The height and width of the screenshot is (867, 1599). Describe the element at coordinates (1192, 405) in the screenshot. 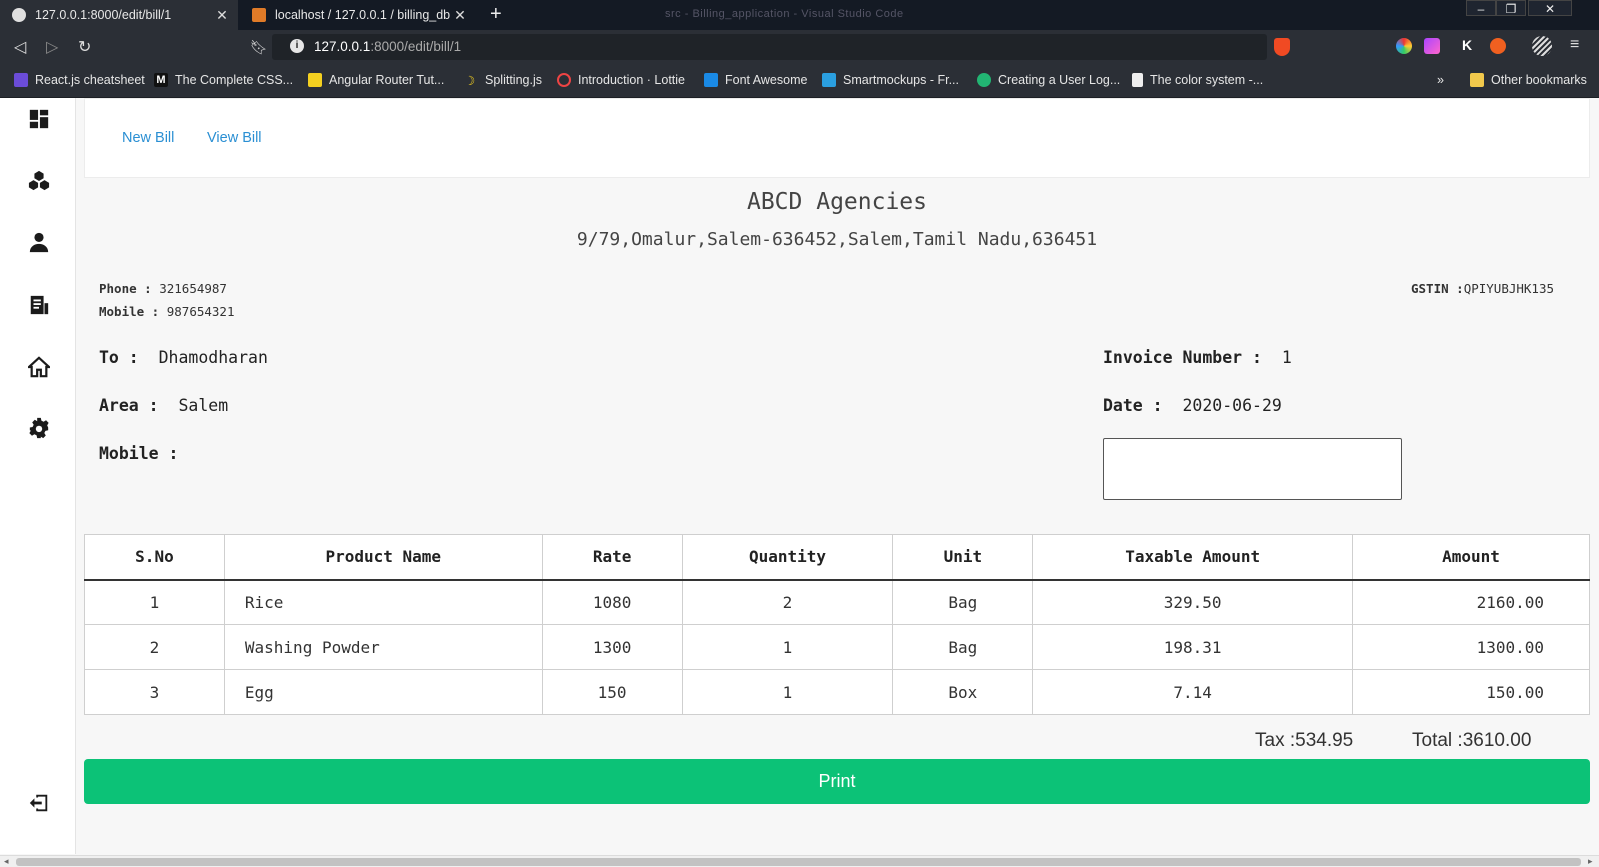

I see `invoice-date: Date : 2020-06-29` at that location.